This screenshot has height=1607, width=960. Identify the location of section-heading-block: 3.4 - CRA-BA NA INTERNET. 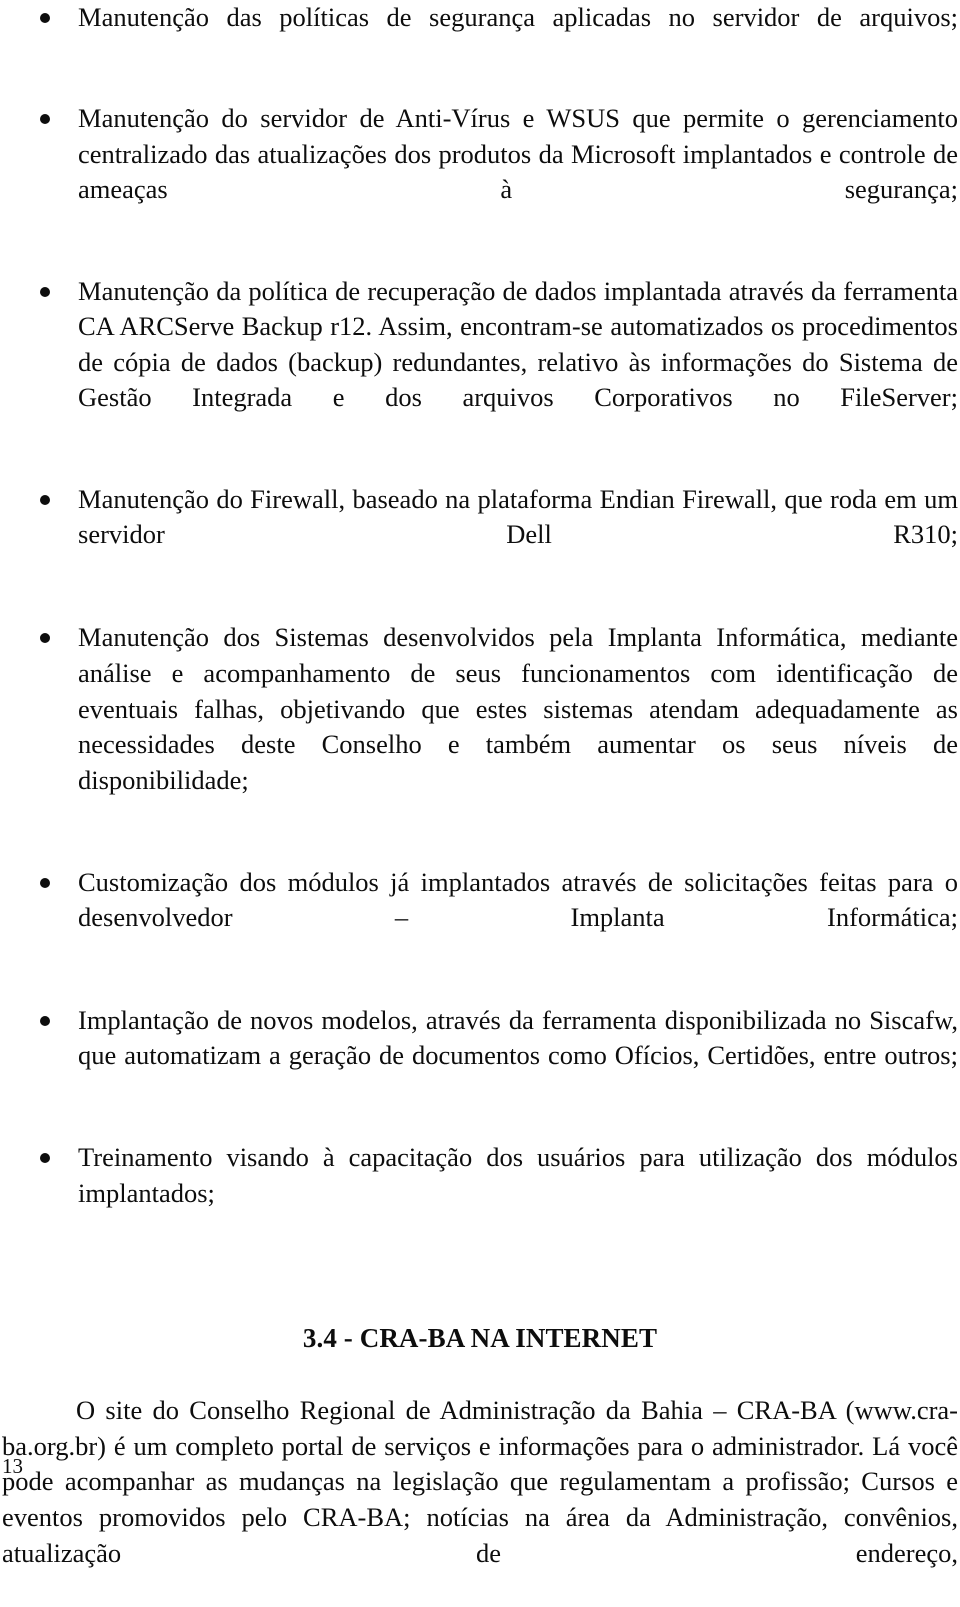
(480, 1338).